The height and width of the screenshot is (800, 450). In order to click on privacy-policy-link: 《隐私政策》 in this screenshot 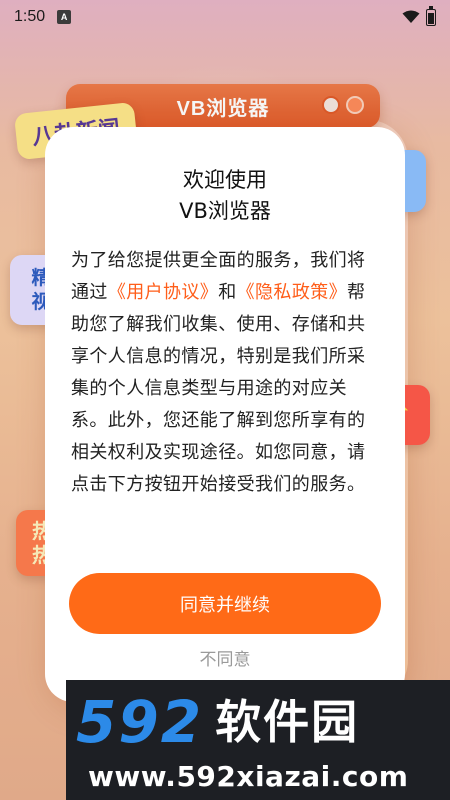, I will do `click(292, 292)`.